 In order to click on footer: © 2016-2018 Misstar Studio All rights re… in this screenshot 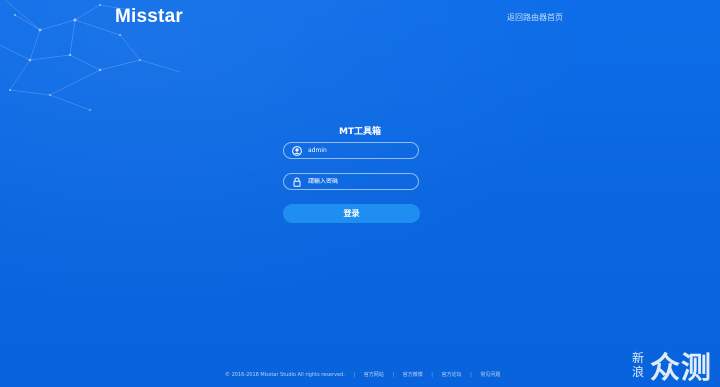, I will do `click(363, 375)`.